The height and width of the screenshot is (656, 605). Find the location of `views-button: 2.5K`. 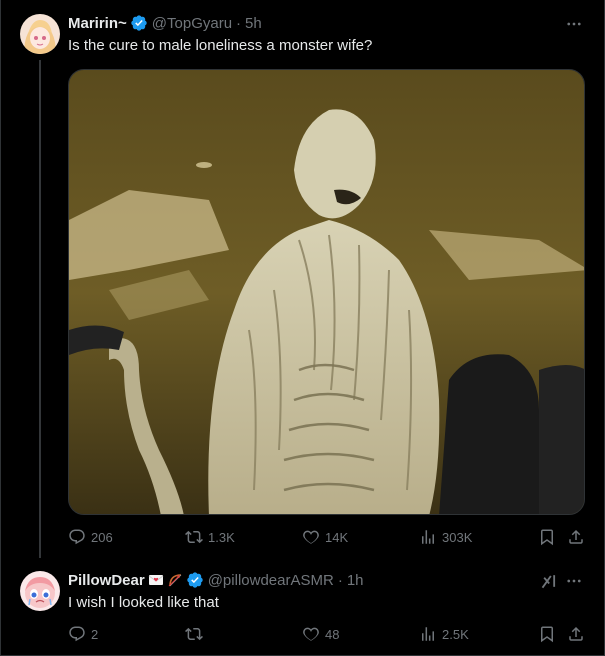

views-button: 2.5K is located at coordinates (444, 634).